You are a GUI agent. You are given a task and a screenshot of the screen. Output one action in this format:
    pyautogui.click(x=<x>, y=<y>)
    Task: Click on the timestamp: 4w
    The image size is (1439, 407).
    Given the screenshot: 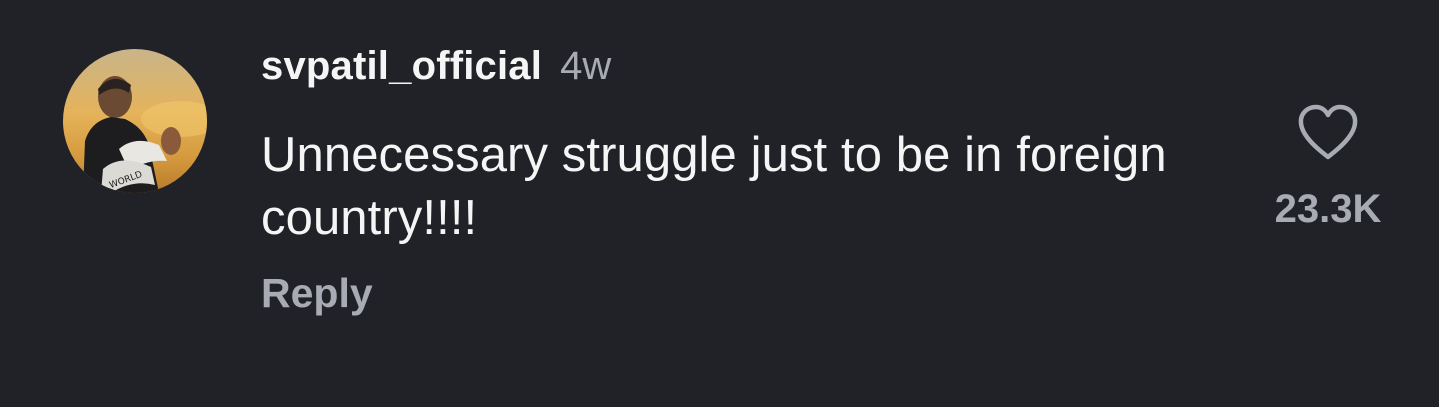 What is the action you would take?
    pyautogui.click(x=586, y=66)
    